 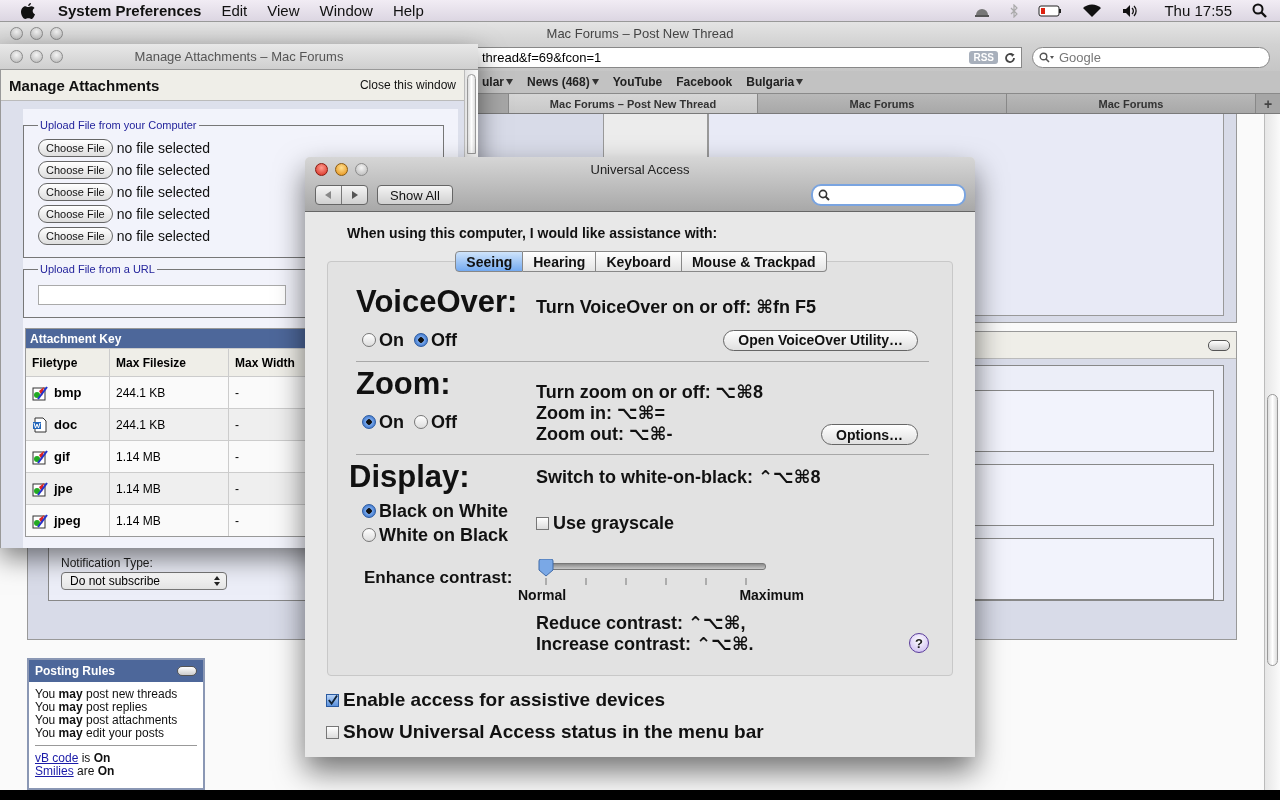 I want to click on menu-item: View, so click(x=283, y=10).